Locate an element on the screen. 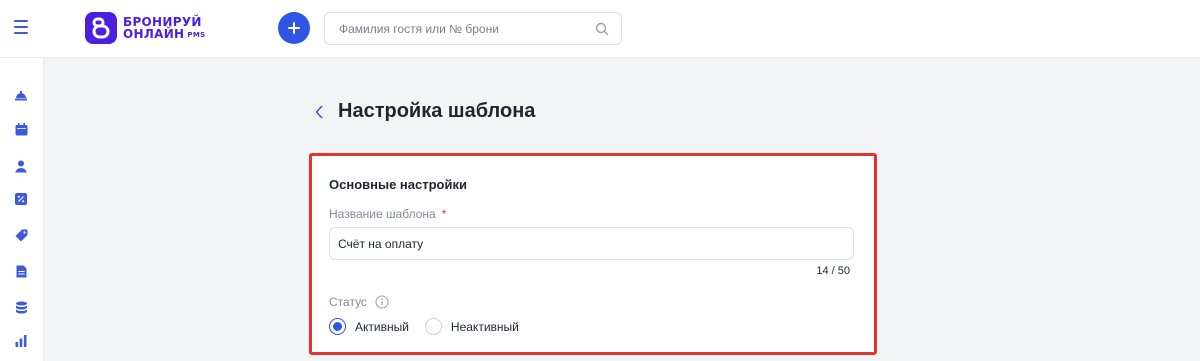 This screenshot has width=1200, height=361. bell-icon is located at coordinates (21, 96).